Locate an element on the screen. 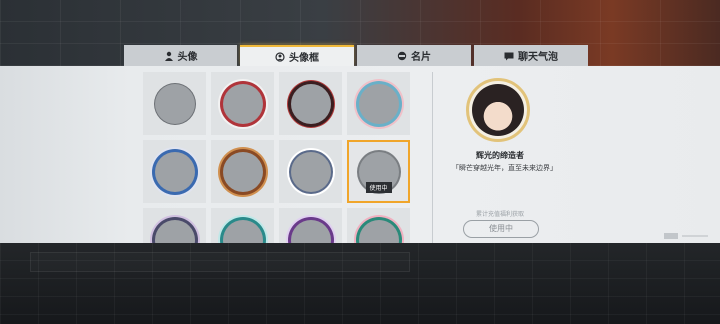 The width and height of the screenshot is (720, 324). tab-chat-bubble: 聊天气泡 is located at coordinates (531, 55).